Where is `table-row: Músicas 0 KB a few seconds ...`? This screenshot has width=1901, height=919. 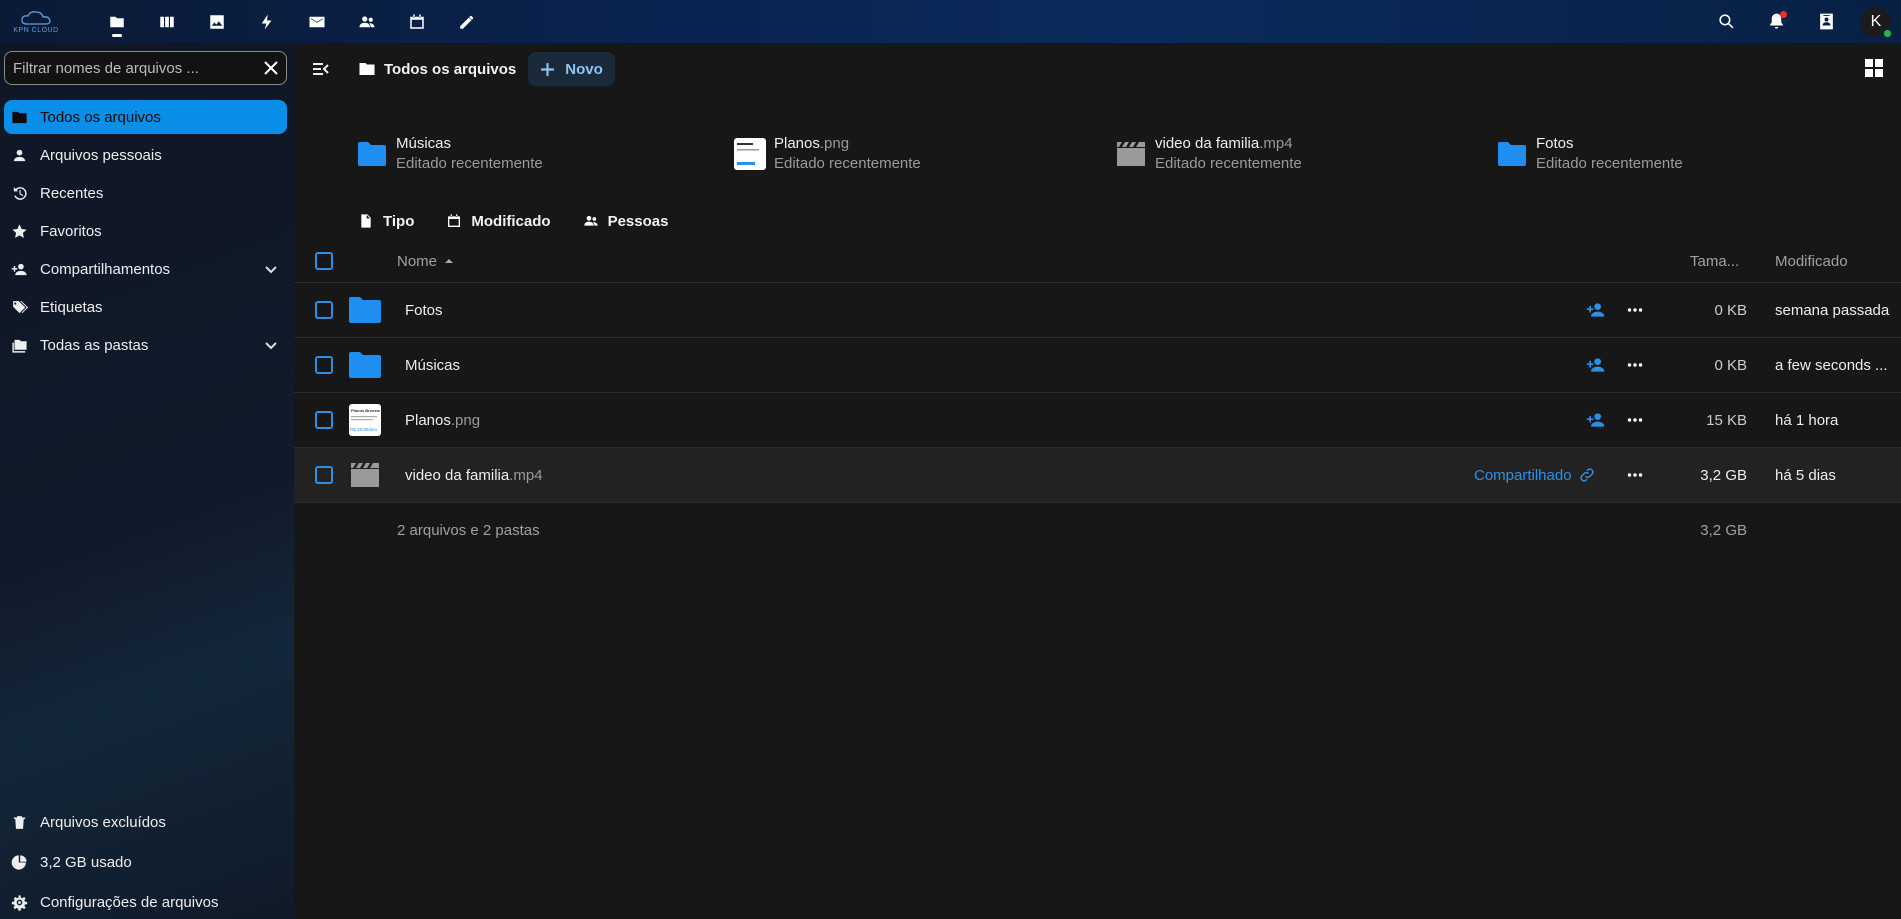
table-row: Músicas 0 KB a few seconds ... is located at coordinates (1097, 365).